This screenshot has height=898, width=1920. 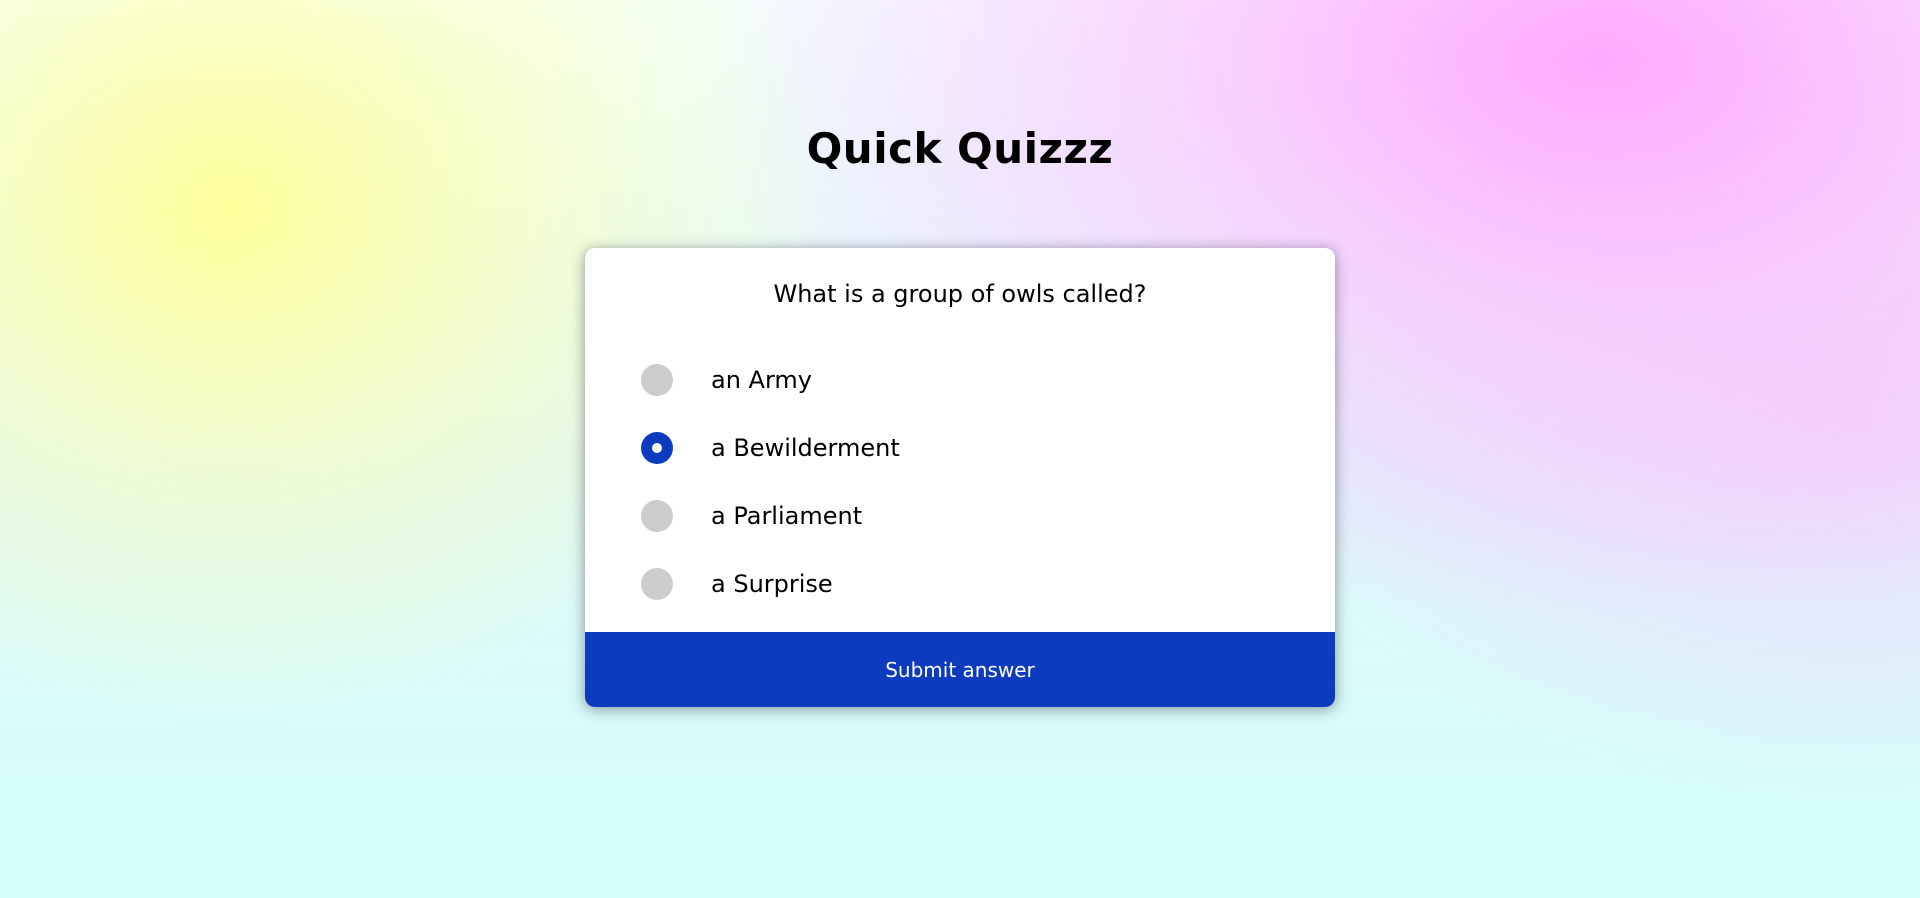 What do you see at coordinates (960, 669) in the screenshot?
I see `submit-answer-button: Submit answer` at bounding box center [960, 669].